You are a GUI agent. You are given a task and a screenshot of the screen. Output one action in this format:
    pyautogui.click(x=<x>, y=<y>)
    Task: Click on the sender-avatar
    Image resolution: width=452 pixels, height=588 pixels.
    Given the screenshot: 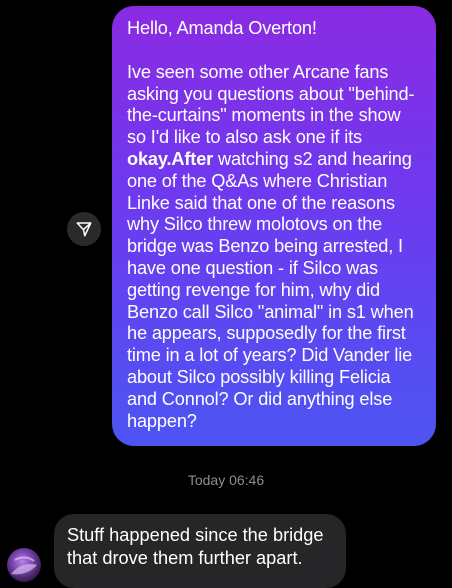 What is the action you would take?
    pyautogui.click(x=24, y=565)
    